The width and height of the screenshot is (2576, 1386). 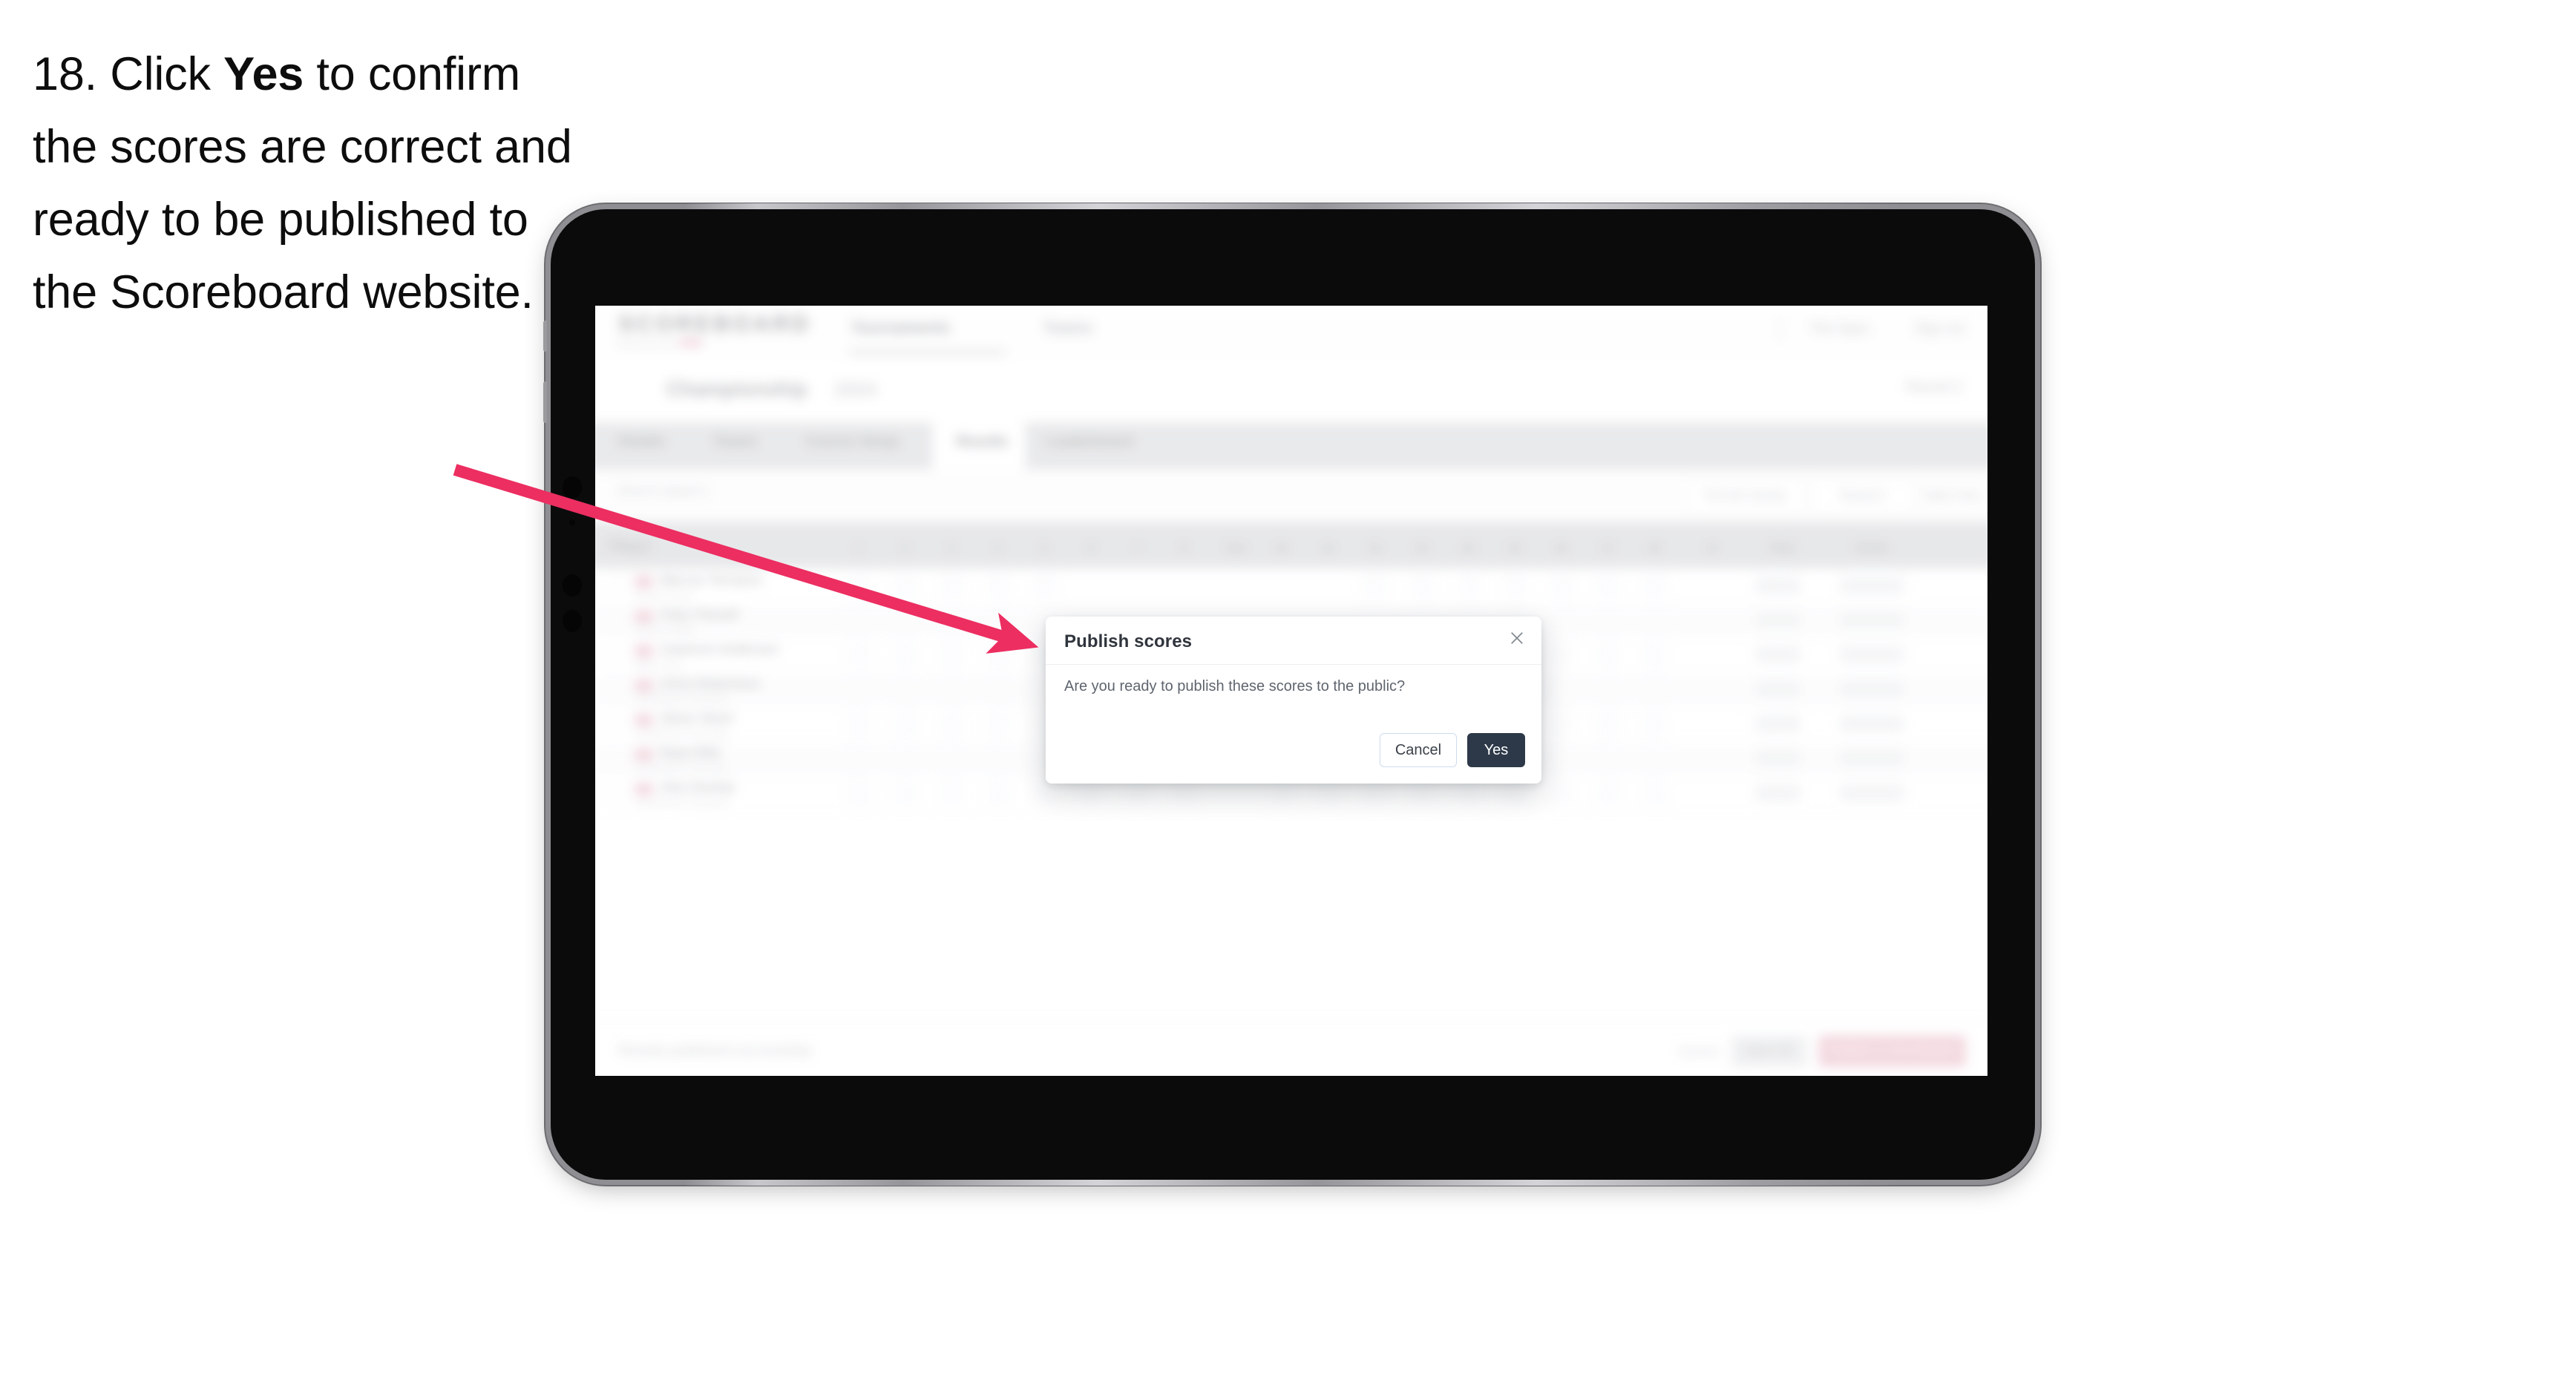 What do you see at coordinates (1128, 641) in the screenshot?
I see `dialog-title: Publish scores` at bounding box center [1128, 641].